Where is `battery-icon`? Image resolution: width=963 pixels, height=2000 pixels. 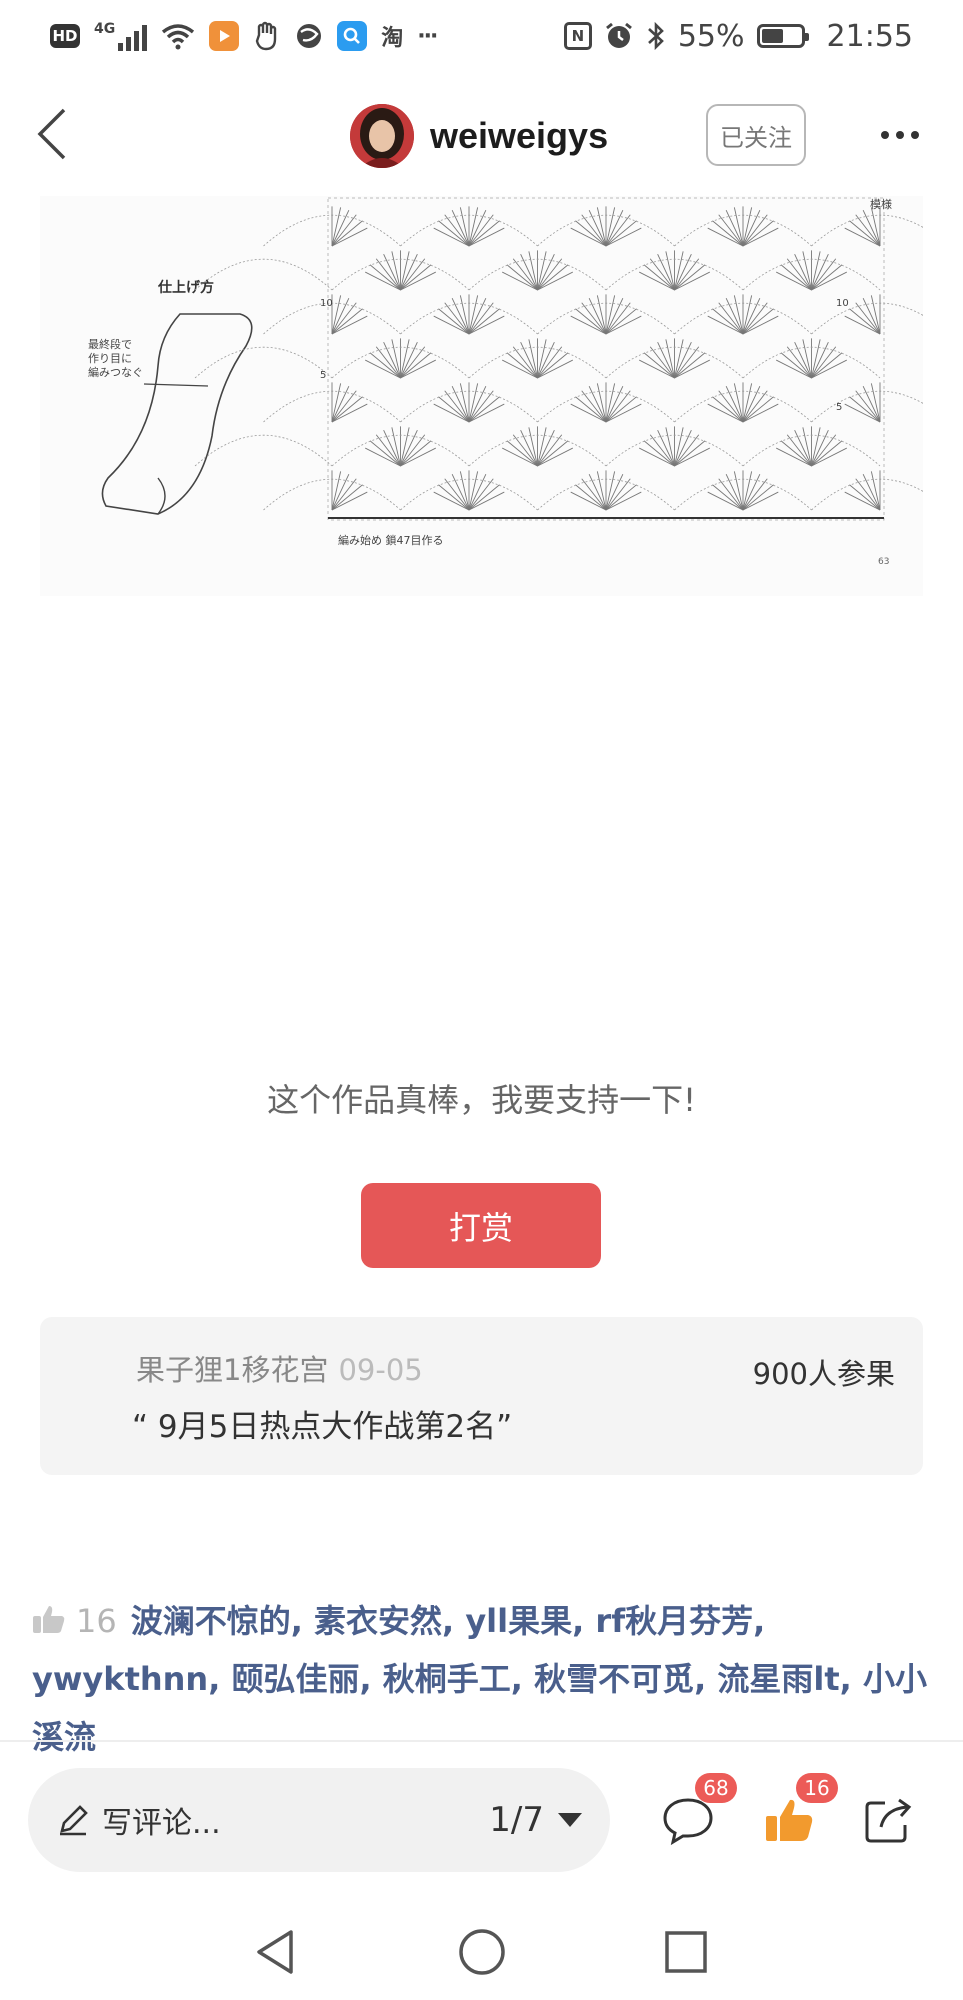
battery-icon is located at coordinates (782, 36).